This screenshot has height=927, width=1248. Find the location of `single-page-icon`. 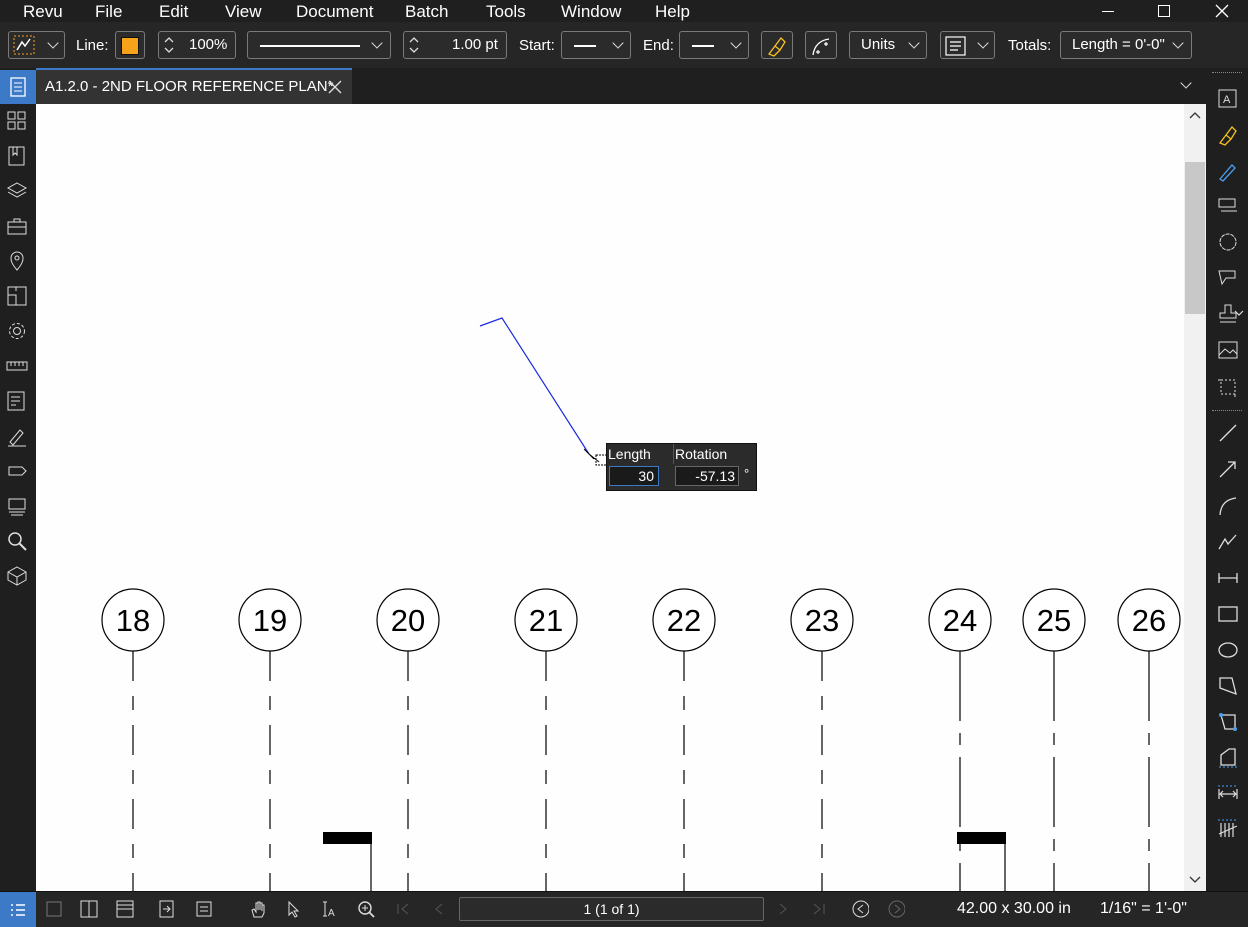

single-page-icon is located at coordinates (54, 909).